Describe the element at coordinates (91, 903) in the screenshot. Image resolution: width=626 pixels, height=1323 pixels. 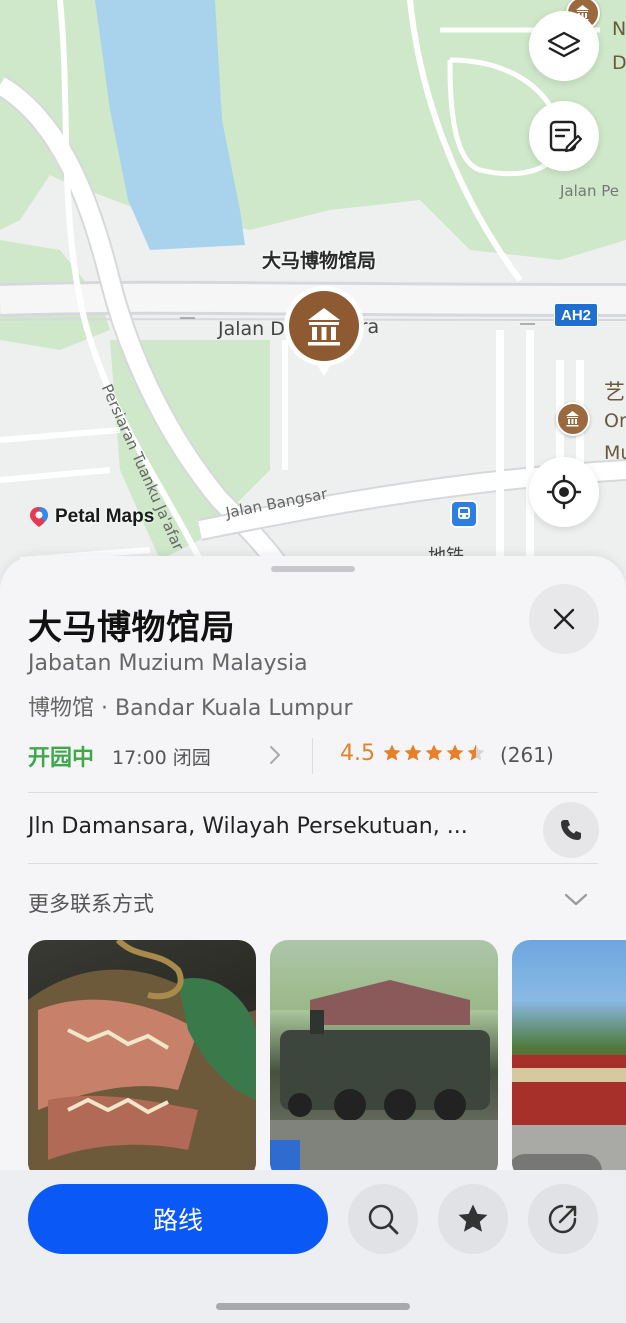
I see `more-contact-methods: 更多联系方式` at that location.